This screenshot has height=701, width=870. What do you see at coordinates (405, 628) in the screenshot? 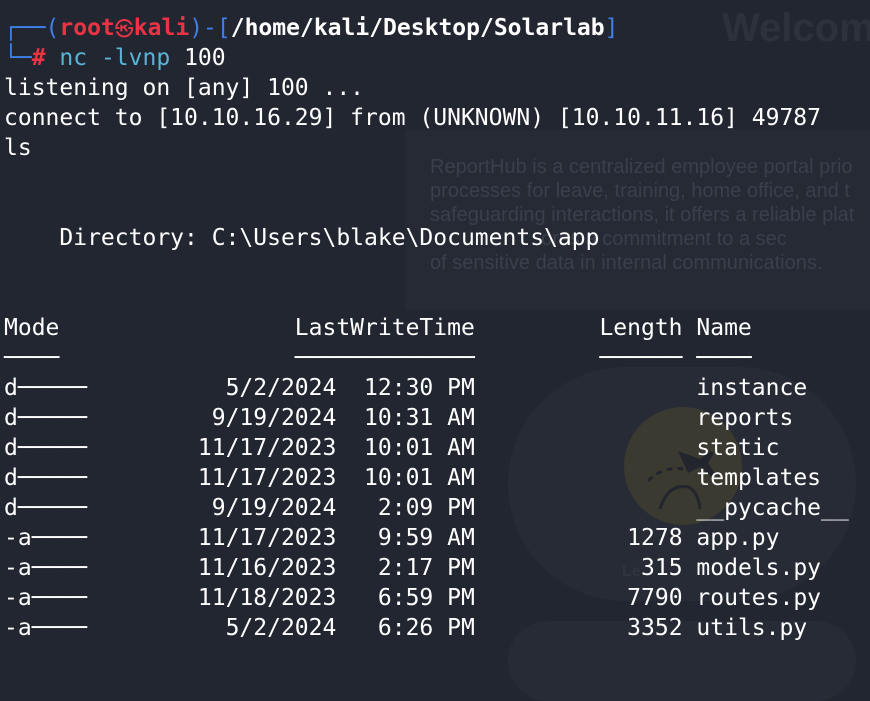
I see `row-time: 6:26 PM` at bounding box center [405, 628].